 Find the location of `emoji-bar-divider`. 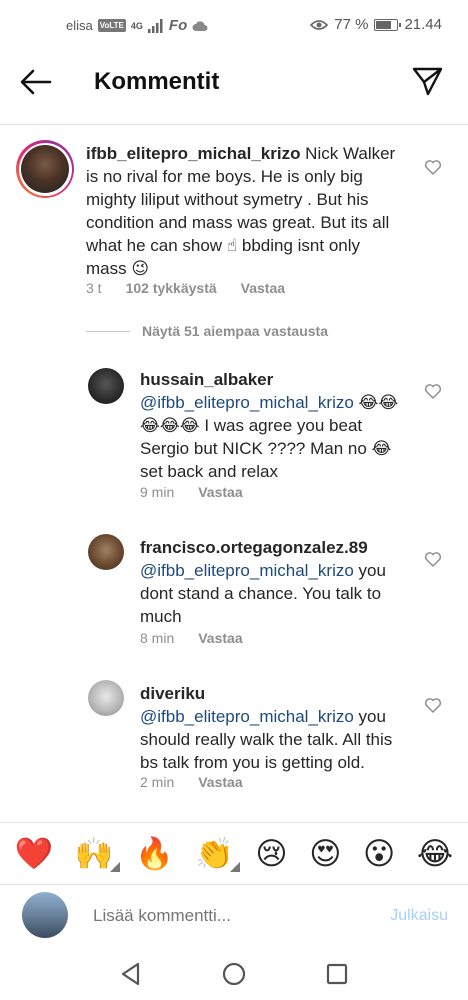

emoji-bar-divider is located at coordinates (234, 822).